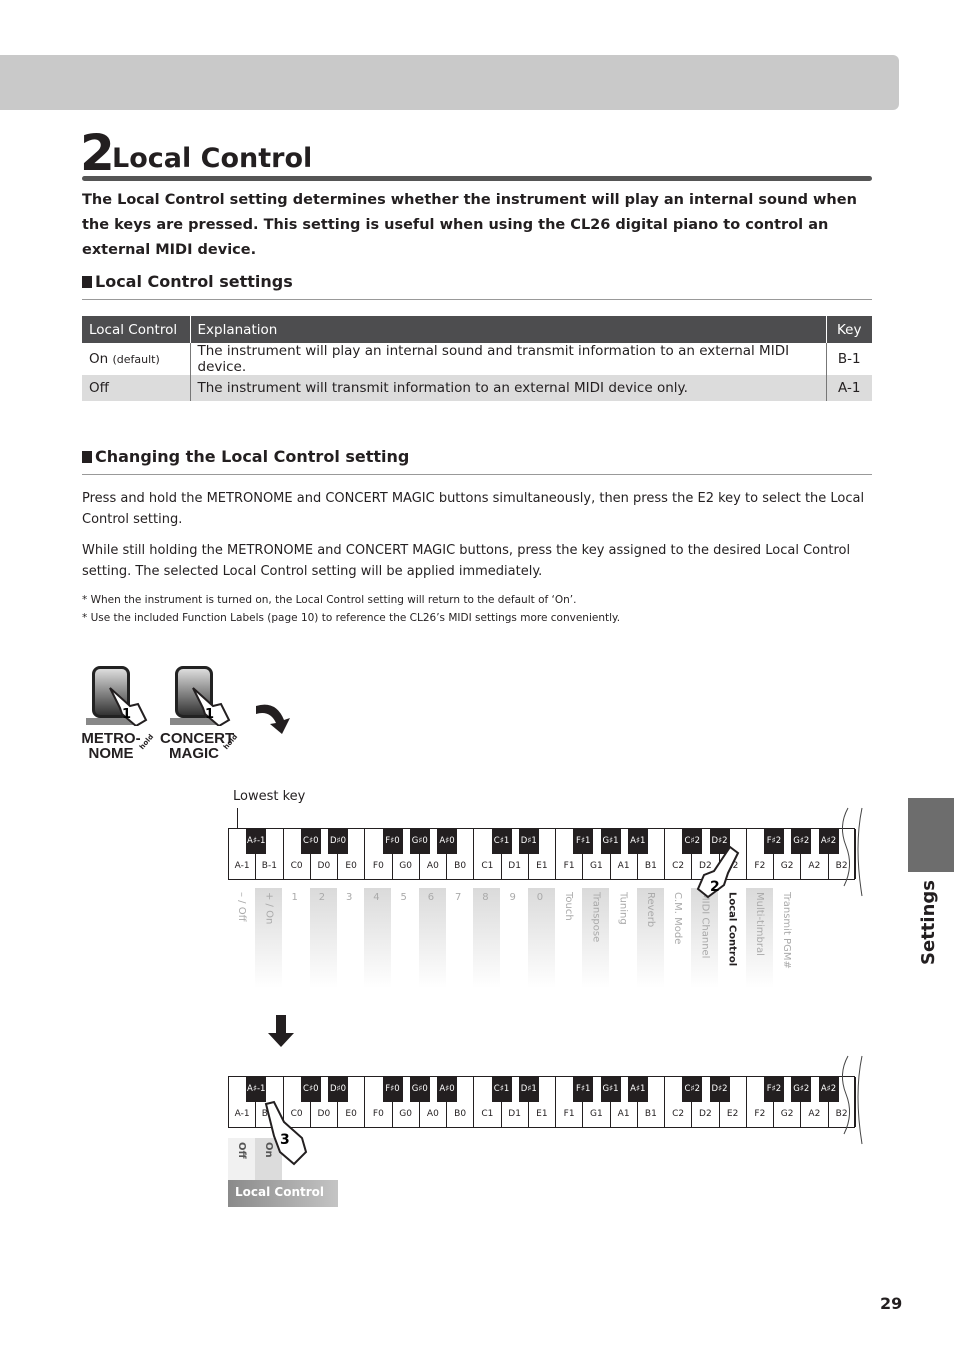 This screenshot has width=954, height=1350. Describe the element at coordinates (677, 918) in the screenshot. I see `function-label: C.M. Mode` at that location.